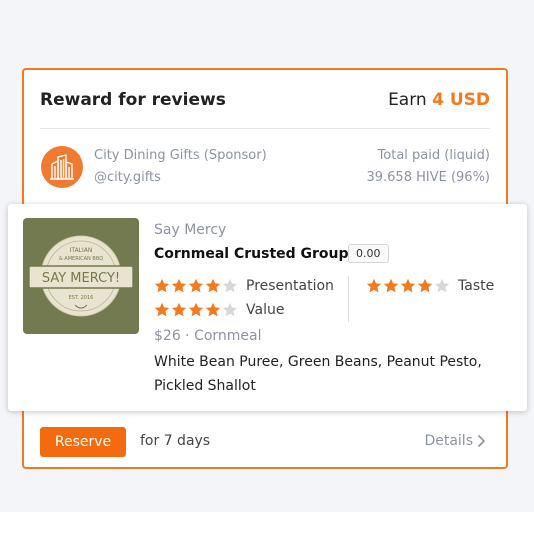 The height and width of the screenshot is (534, 534). I want to click on sponsor-avatar, so click(62, 167).